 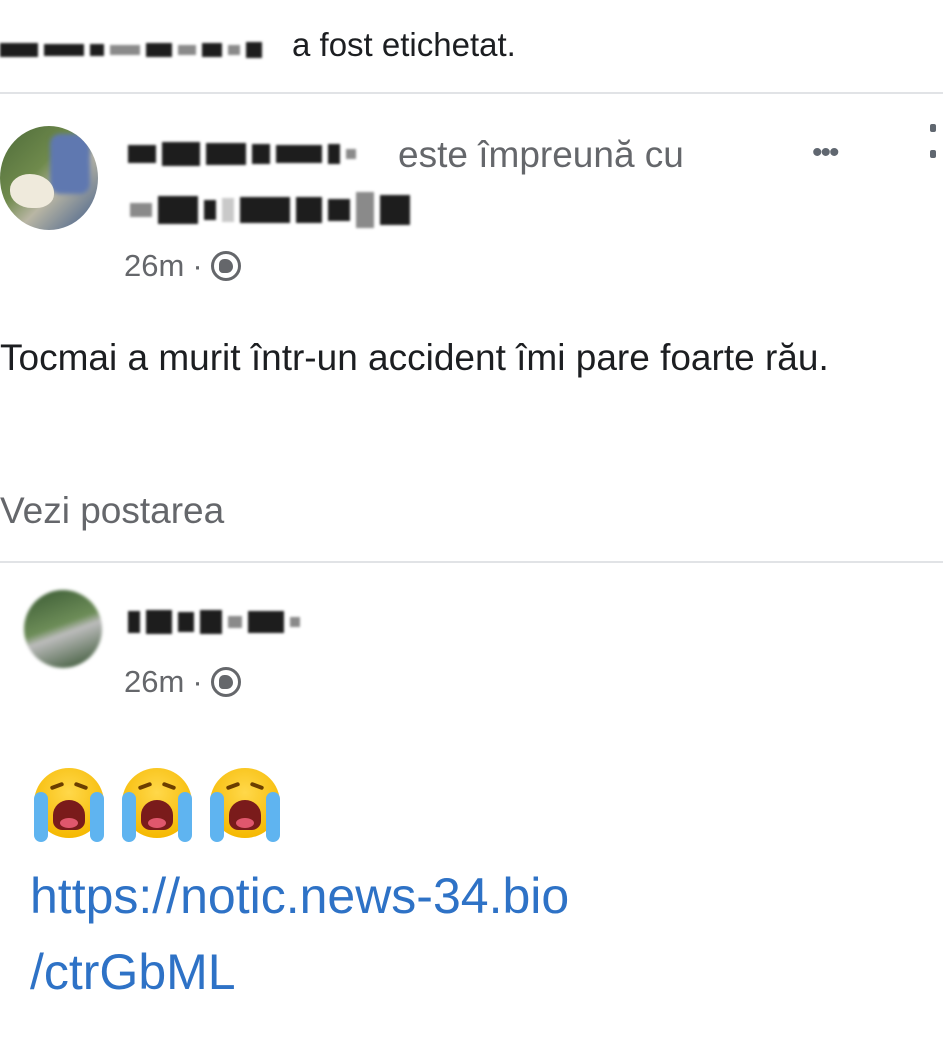 I want to click on post1-with-text: este împreună cu, so click(x=541, y=154).